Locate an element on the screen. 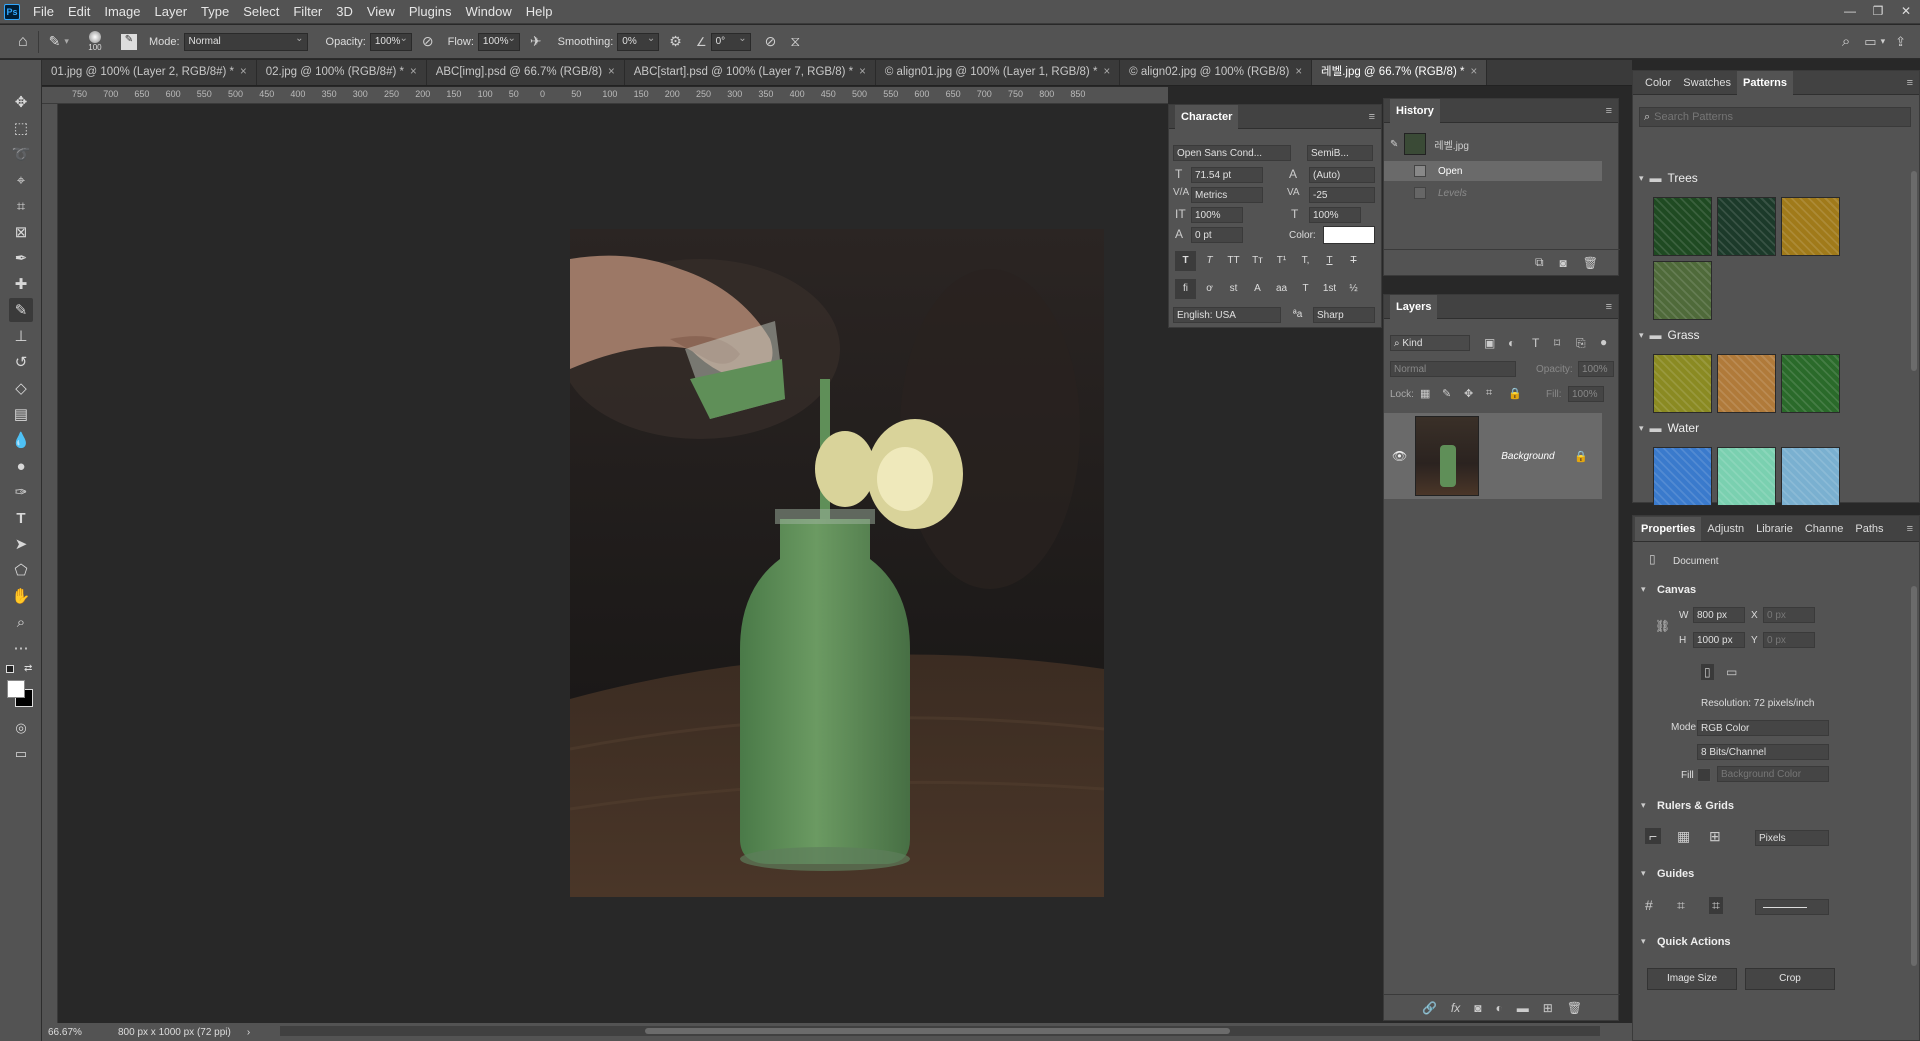 Image resolution: width=1920 pixels, height=1041 pixels. bit-depth-select: 8 Bits/Channel is located at coordinates (1763, 752).